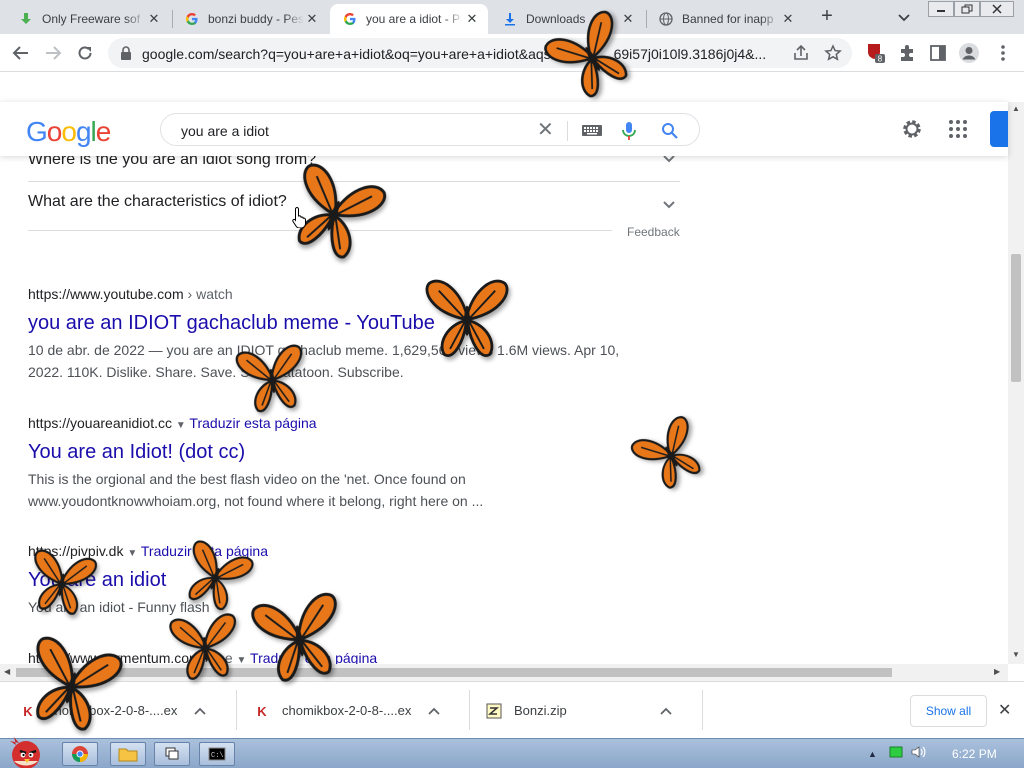 The width and height of the screenshot is (1024, 768). I want to click on tab-bonzi-buddy: bonzi buddy - Pes ✕, so click(250, 19).